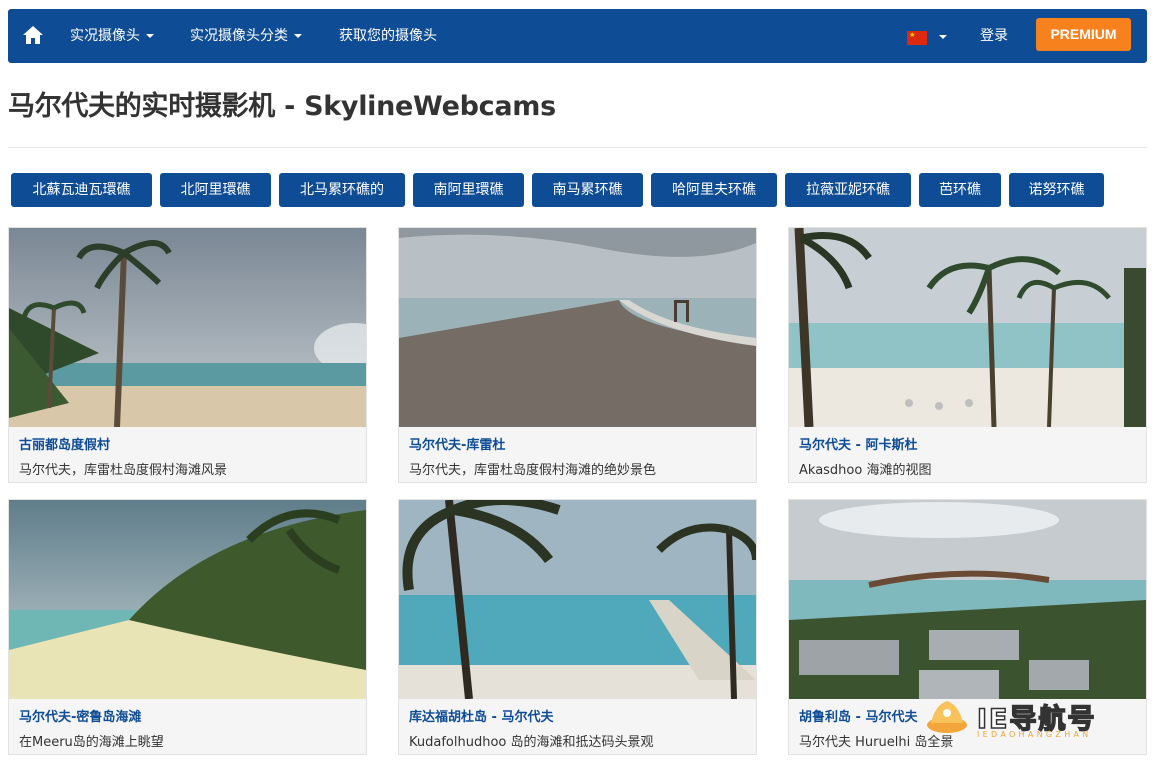  I want to click on tag-haa-alif: 哈阿里夫环礁, so click(714, 190).